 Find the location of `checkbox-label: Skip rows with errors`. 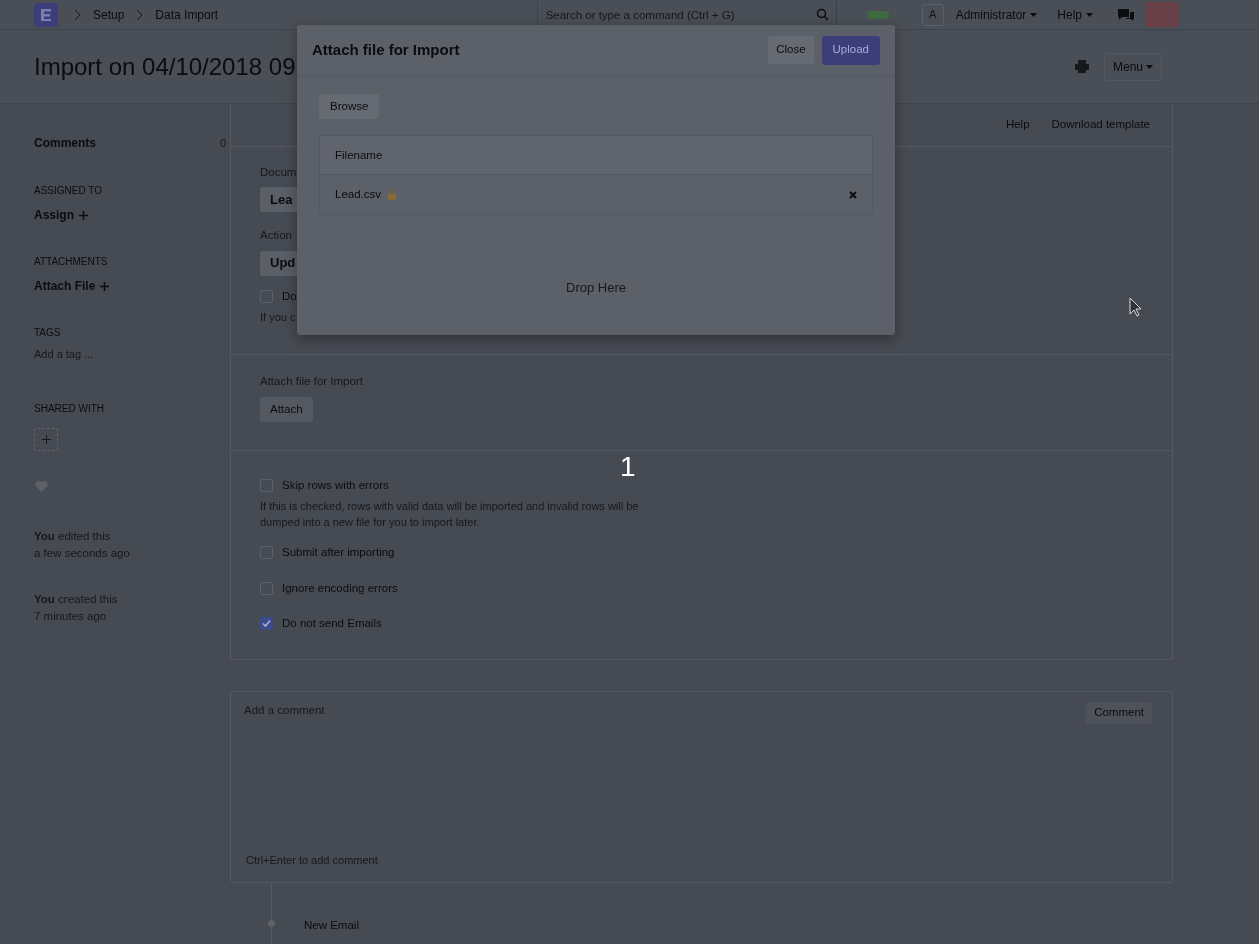

checkbox-label: Skip rows with errors is located at coordinates (335, 486).